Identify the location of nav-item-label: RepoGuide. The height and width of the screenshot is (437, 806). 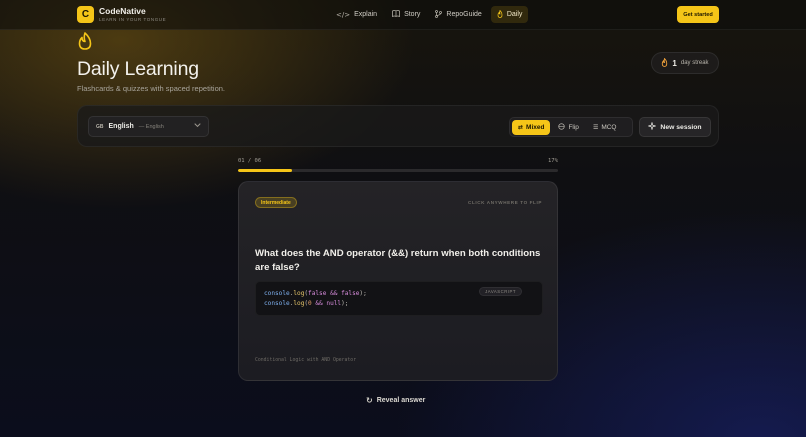
(464, 14).